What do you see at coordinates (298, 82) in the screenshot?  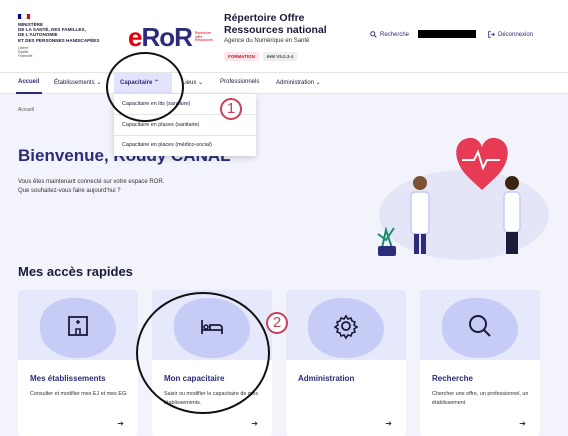 I see `nav-item-administration: Administration ⌄` at bounding box center [298, 82].